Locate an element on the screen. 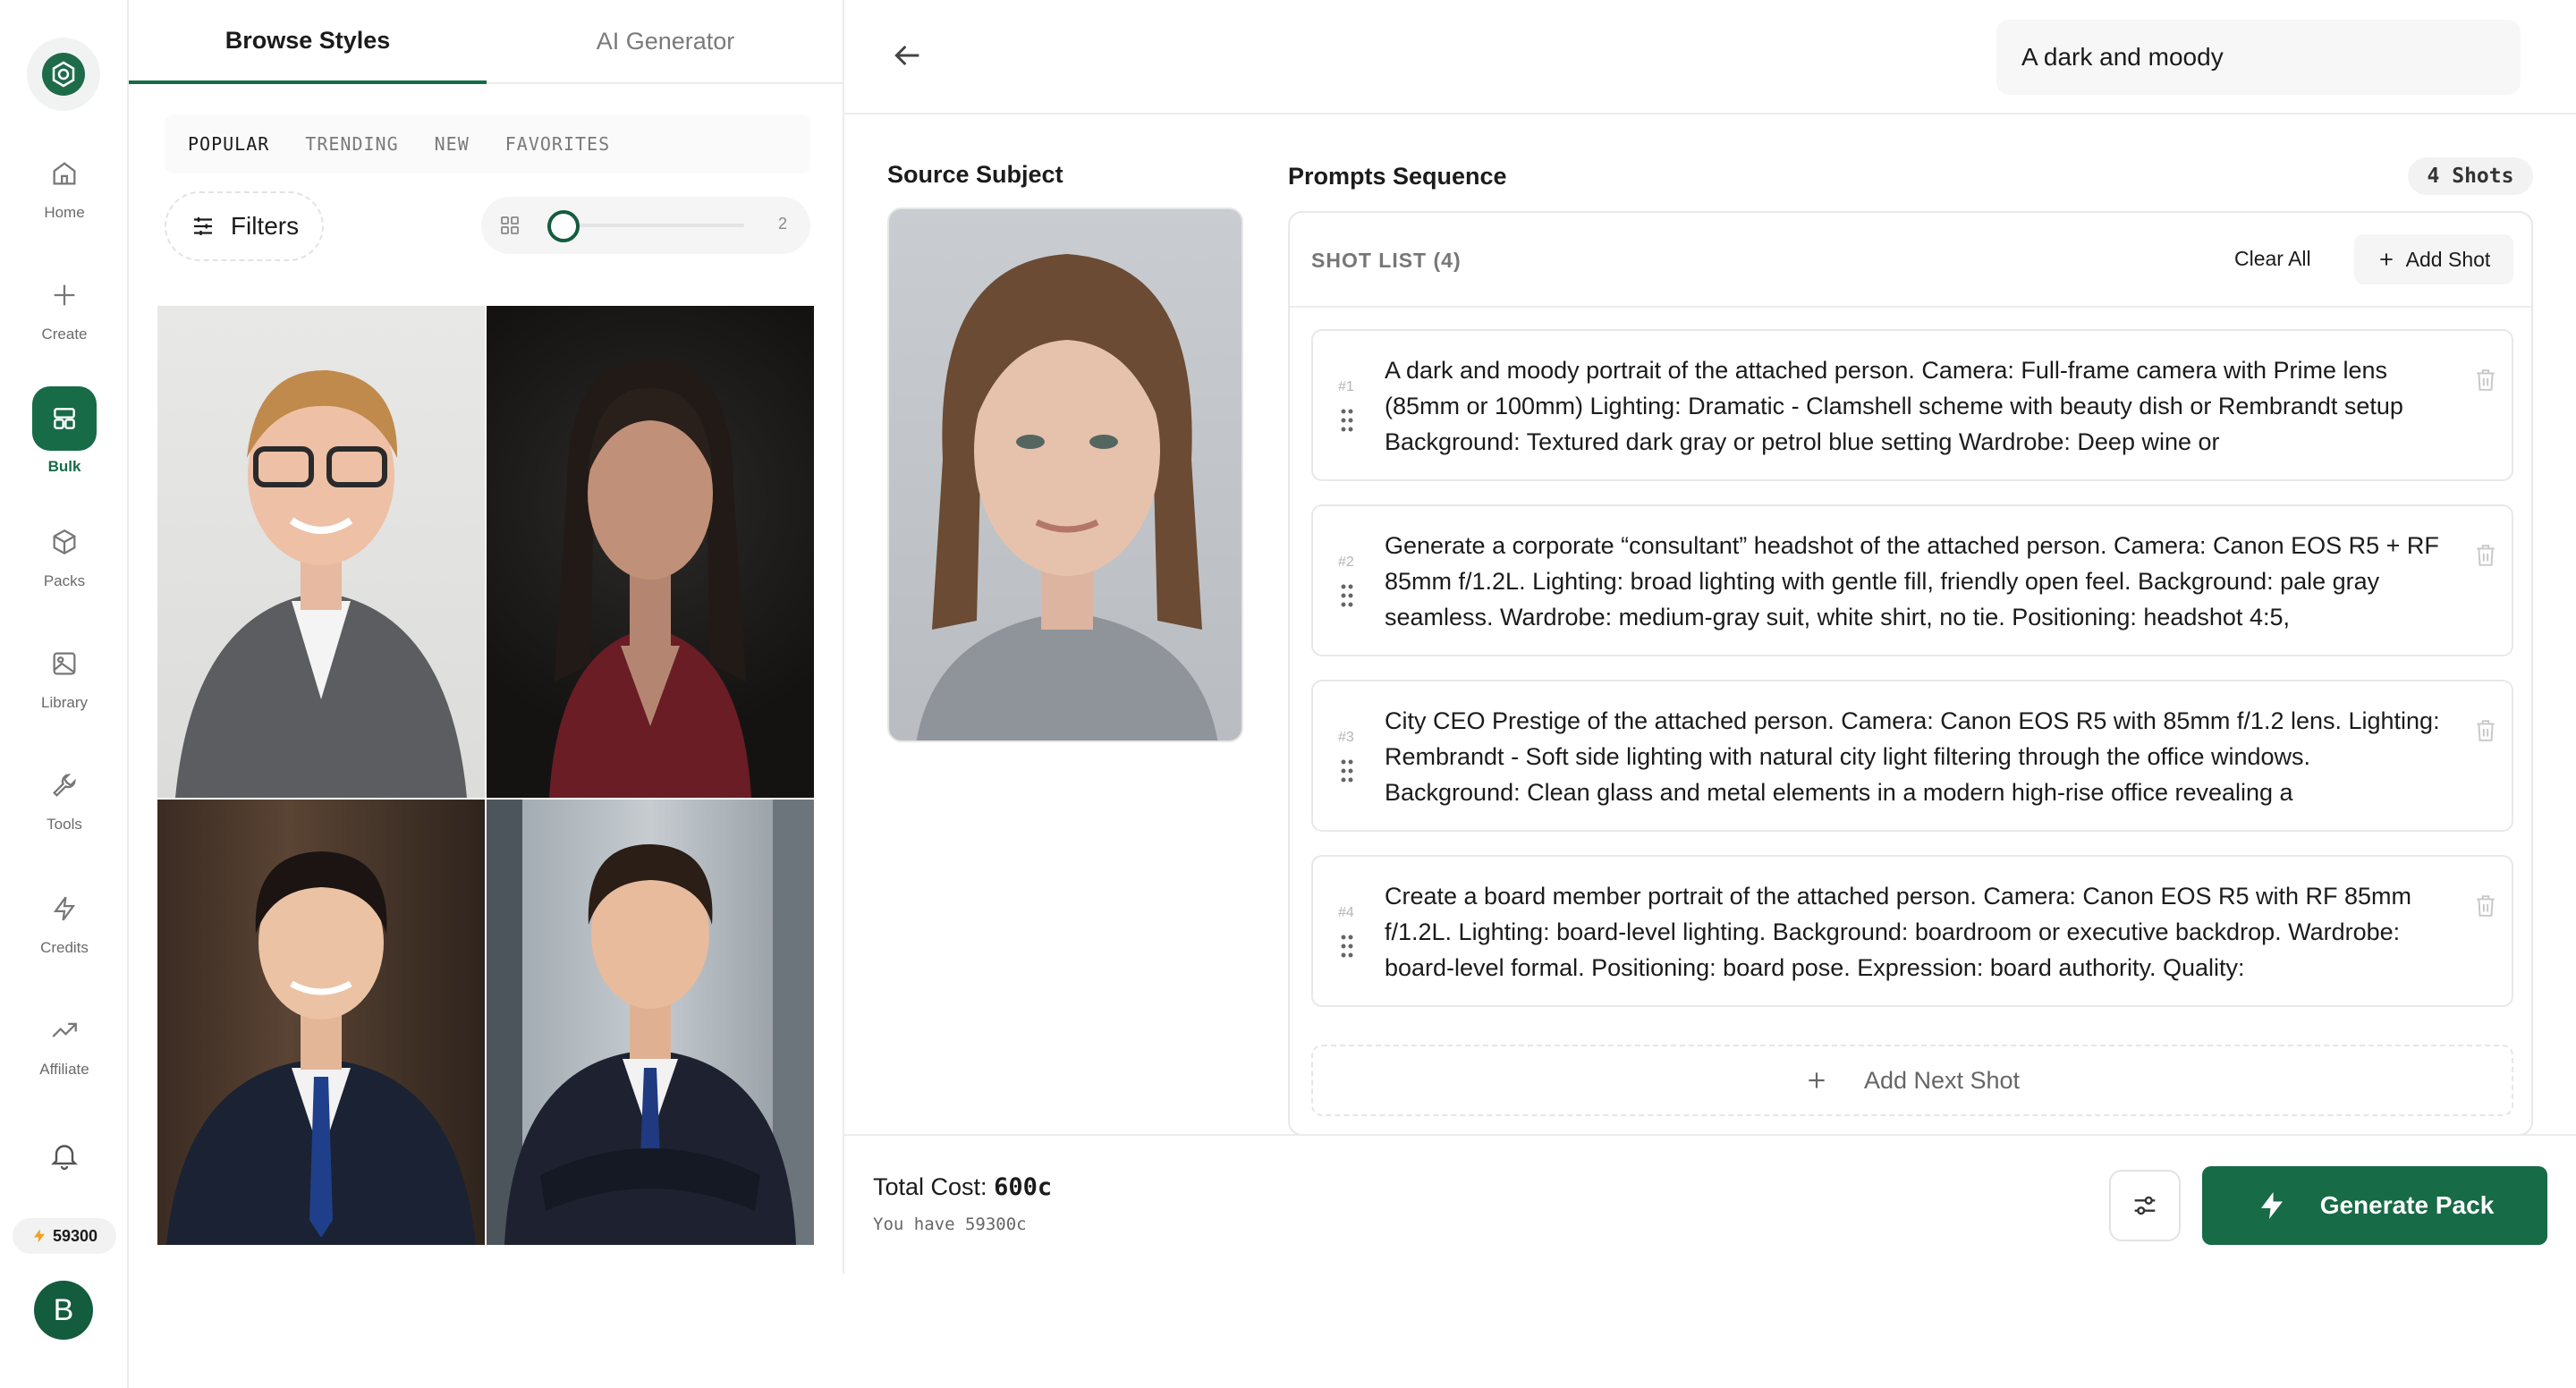  shot-number: #2 is located at coordinates (1346, 562).